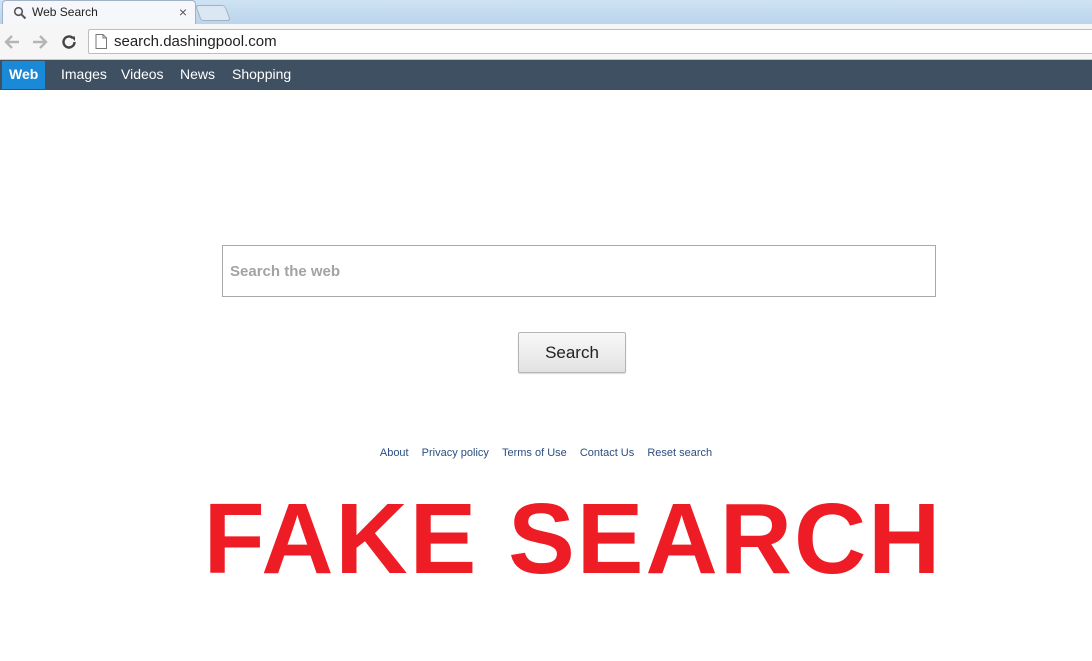  What do you see at coordinates (573, 539) in the screenshot?
I see `fake-search-overlay: FAKE SEARCH` at bounding box center [573, 539].